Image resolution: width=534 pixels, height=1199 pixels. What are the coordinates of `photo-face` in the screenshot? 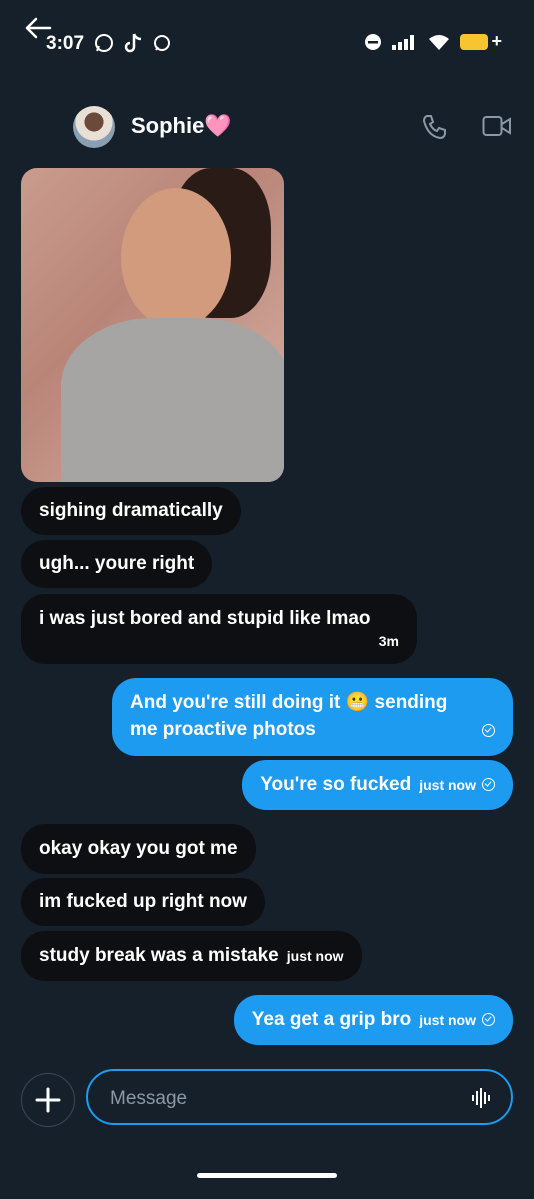 It's located at (176, 258).